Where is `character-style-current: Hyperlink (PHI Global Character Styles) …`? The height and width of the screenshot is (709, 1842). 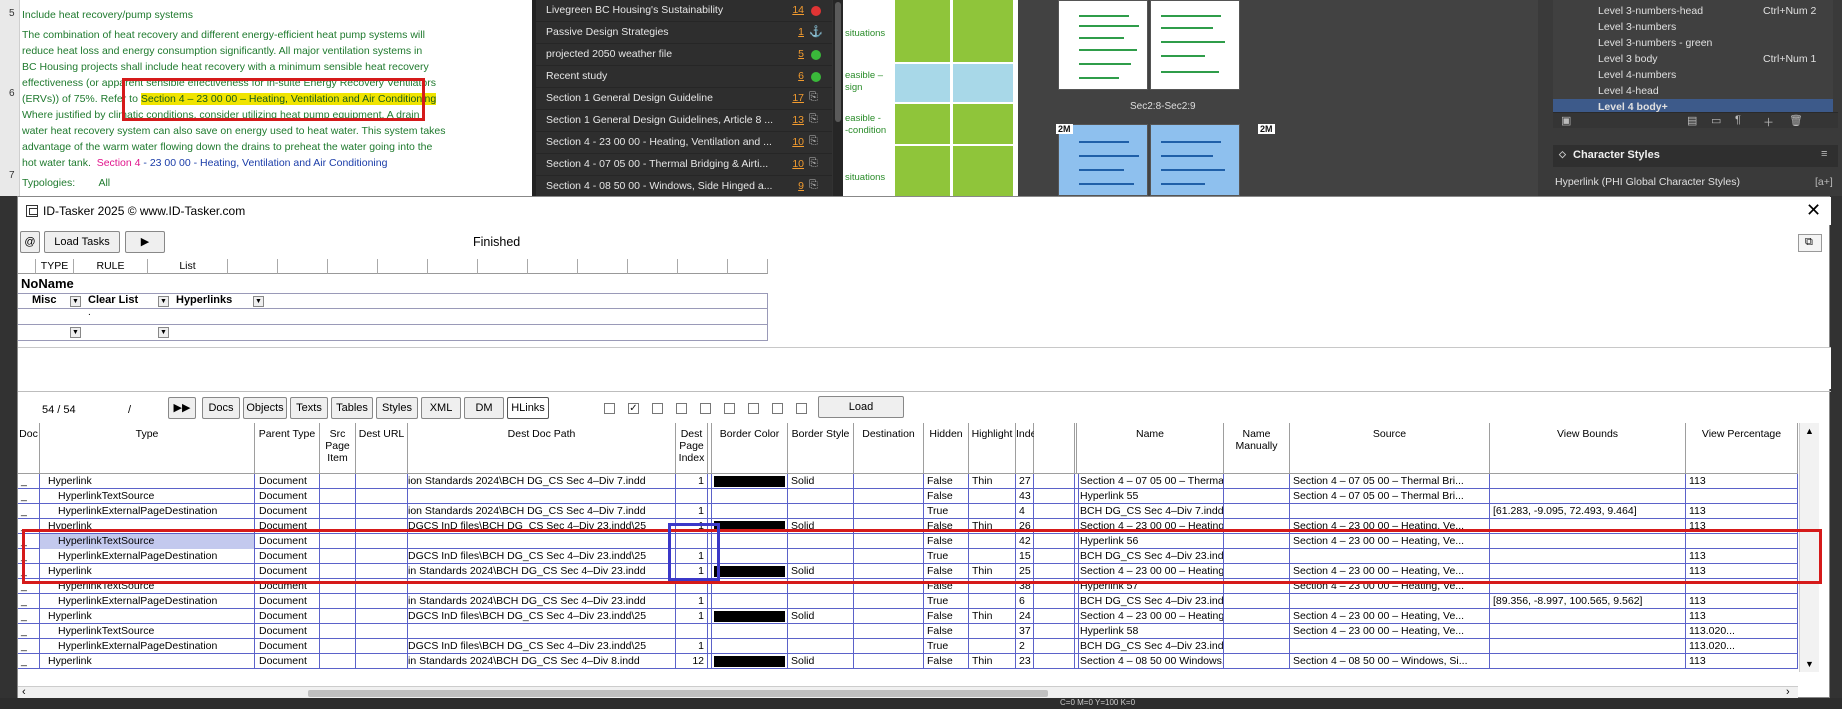 character-style-current: Hyperlink (PHI Global Character Styles) … is located at coordinates (1695, 183).